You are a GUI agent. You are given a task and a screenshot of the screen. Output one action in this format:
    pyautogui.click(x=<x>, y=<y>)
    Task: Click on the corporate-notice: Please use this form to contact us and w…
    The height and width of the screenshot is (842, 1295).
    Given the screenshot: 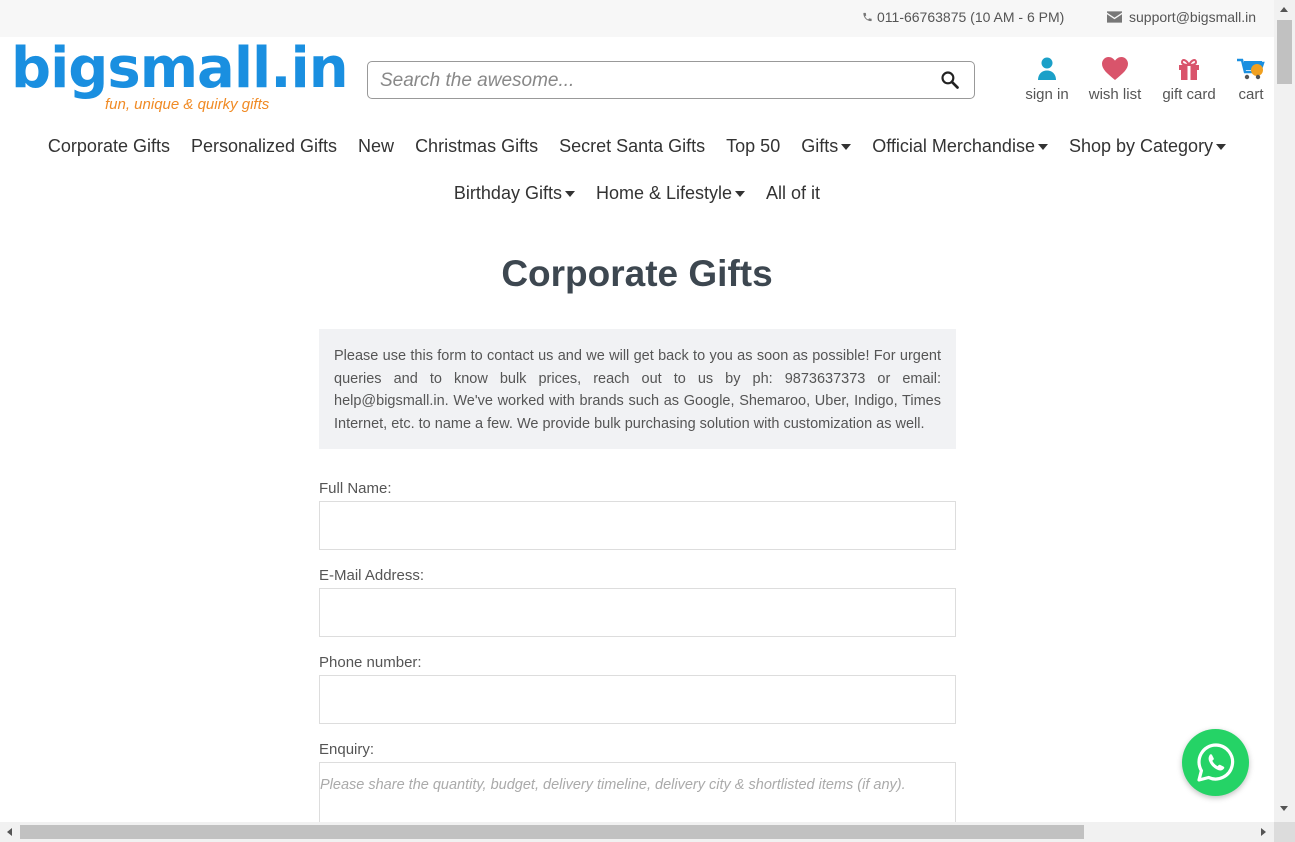 What is the action you would take?
    pyautogui.click(x=637, y=389)
    